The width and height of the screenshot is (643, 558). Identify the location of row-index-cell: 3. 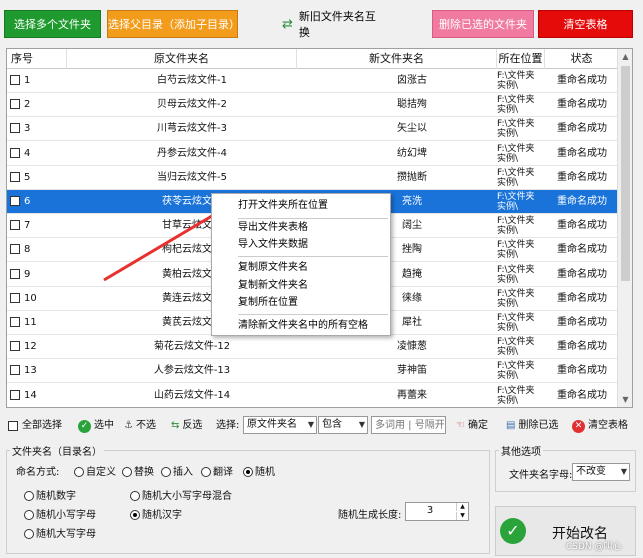
(40, 129).